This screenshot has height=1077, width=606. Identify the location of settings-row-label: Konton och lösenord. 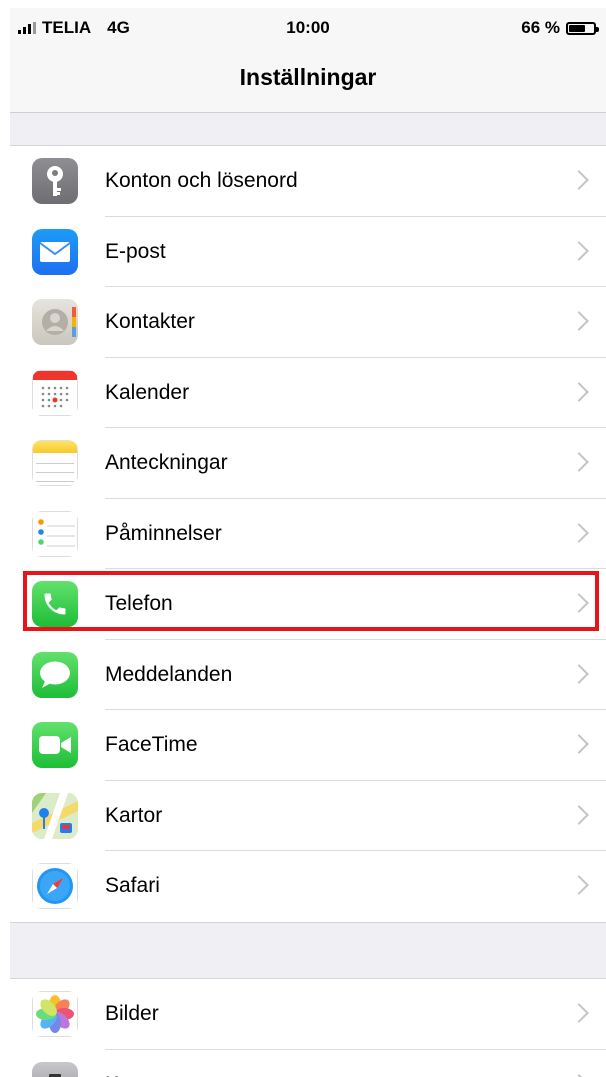
(201, 180).